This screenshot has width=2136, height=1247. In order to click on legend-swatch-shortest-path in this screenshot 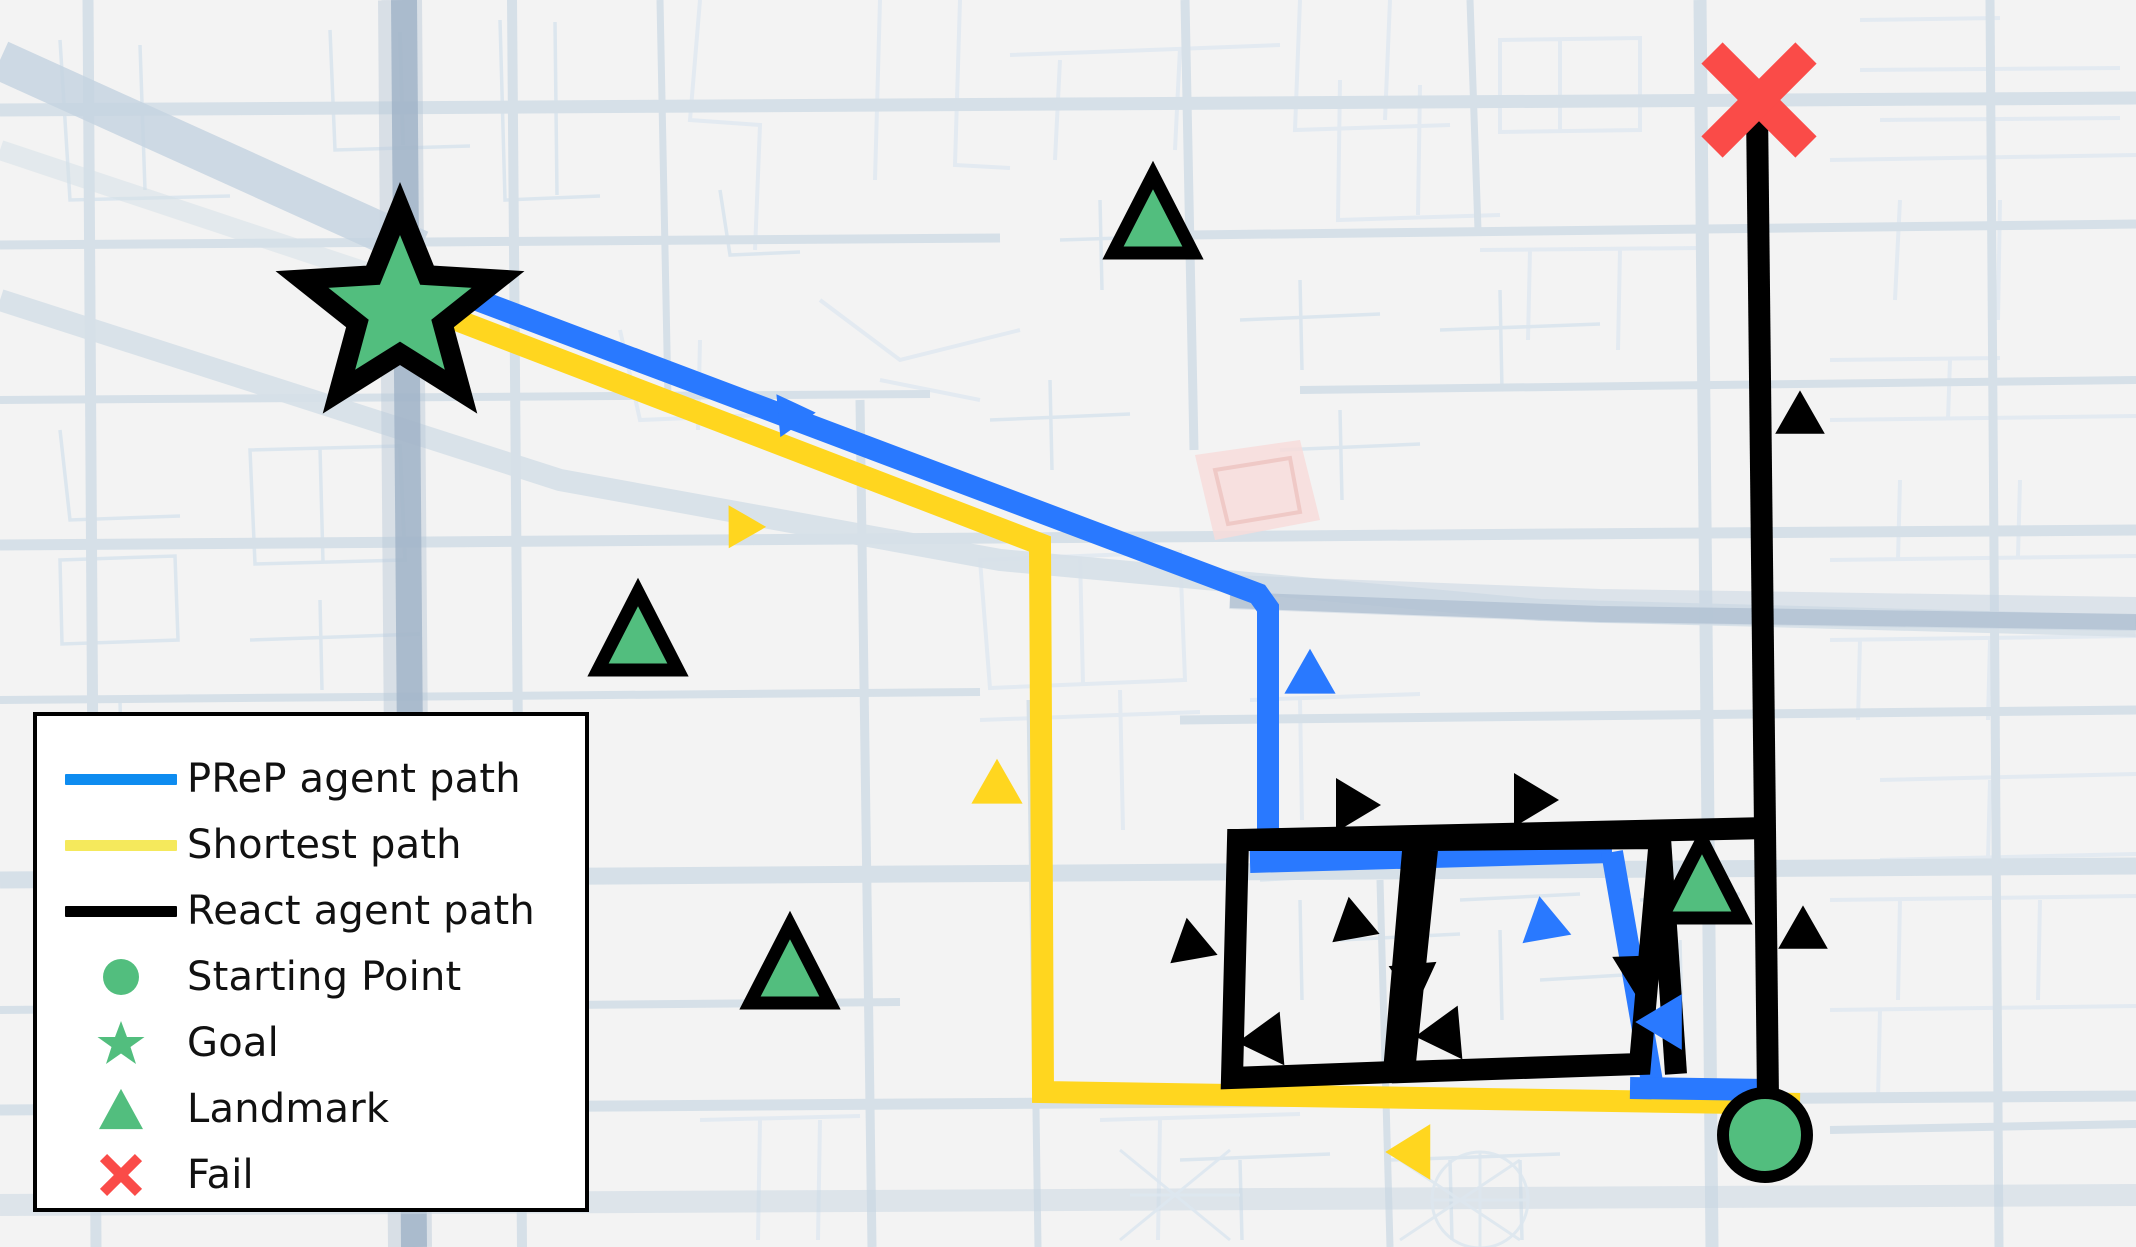, I will do `click(121, 845)`.